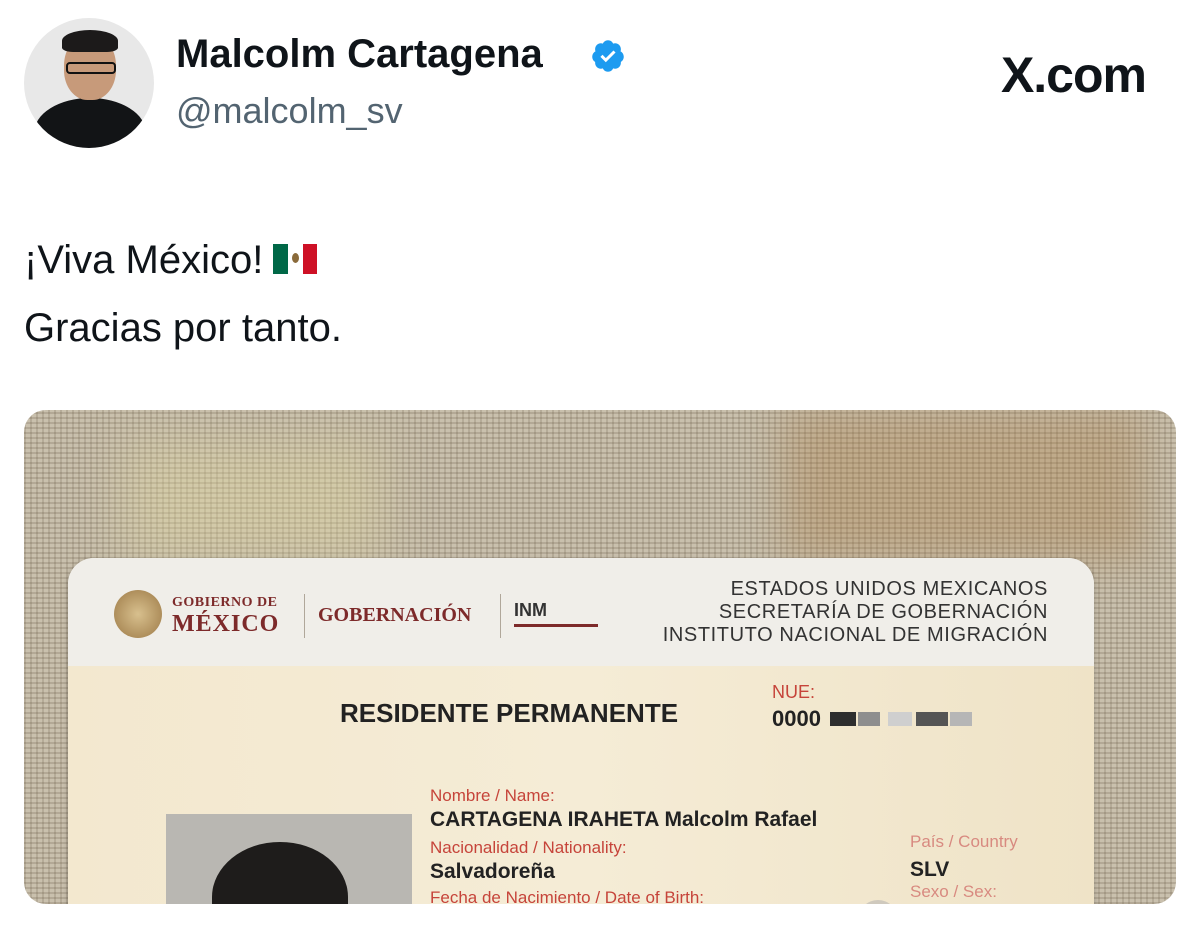 The width and height of the screenshot is (1200, 926). I want to click on id-photo, so click(289, 859).